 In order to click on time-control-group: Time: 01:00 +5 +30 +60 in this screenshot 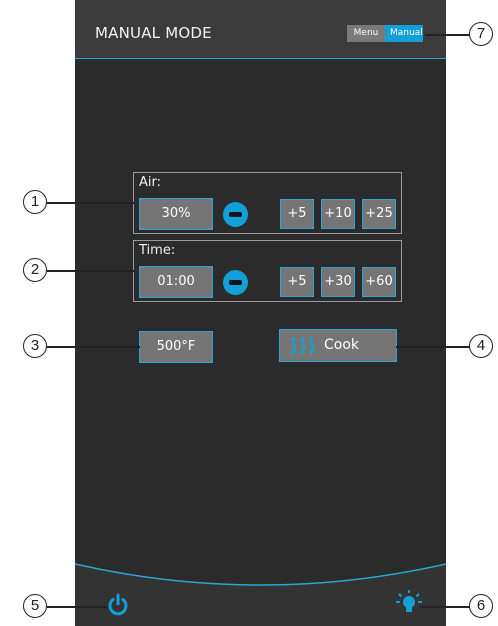, I will do `click(267, 271)`.